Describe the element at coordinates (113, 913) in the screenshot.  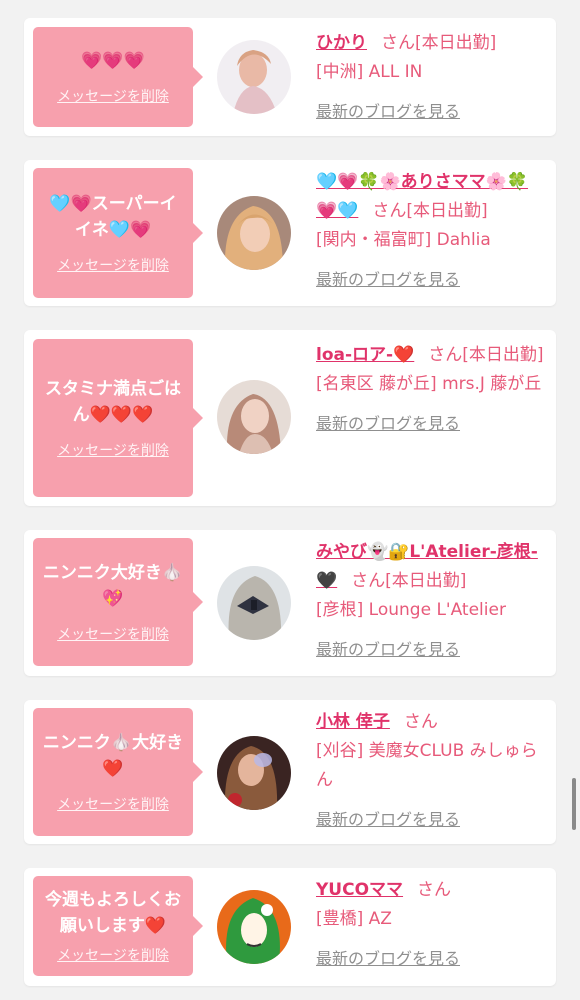
I see `message-text: 今週もよろしくお願いします❤️` at that location.